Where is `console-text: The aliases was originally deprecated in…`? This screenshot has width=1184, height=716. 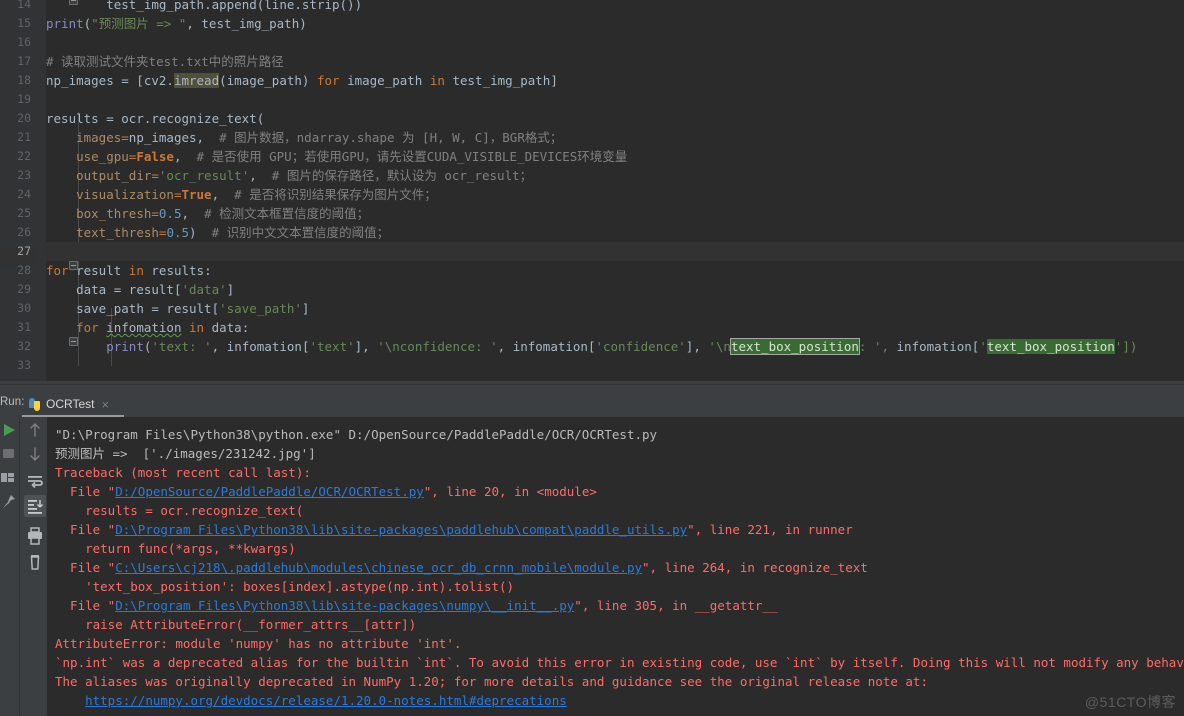 console-text: The aliases was originally deprecated in… is located at coordinates (491, 681).